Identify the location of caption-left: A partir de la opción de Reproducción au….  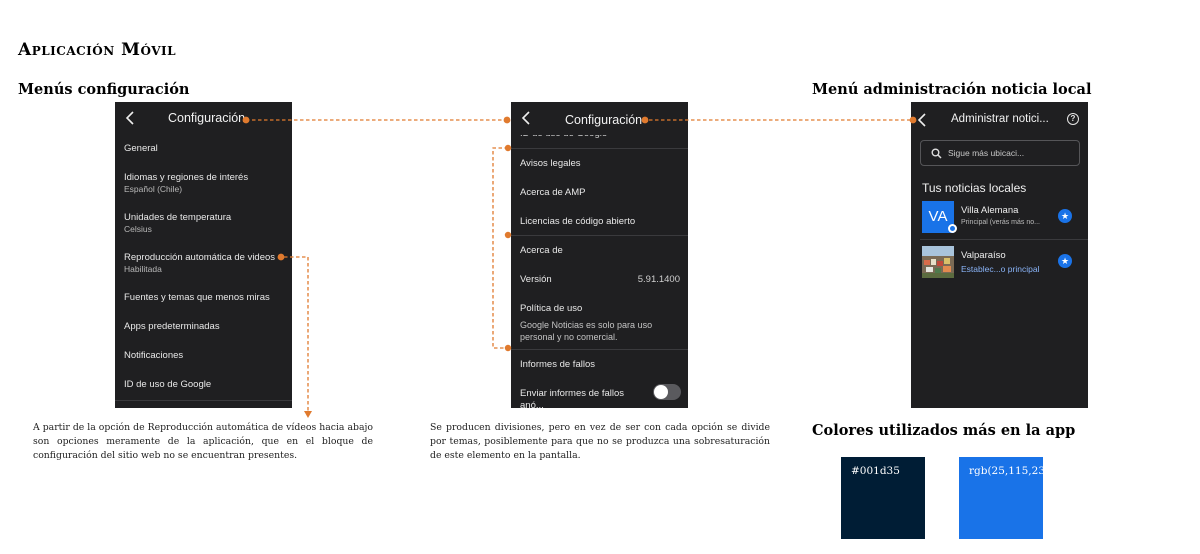
(203, 441).